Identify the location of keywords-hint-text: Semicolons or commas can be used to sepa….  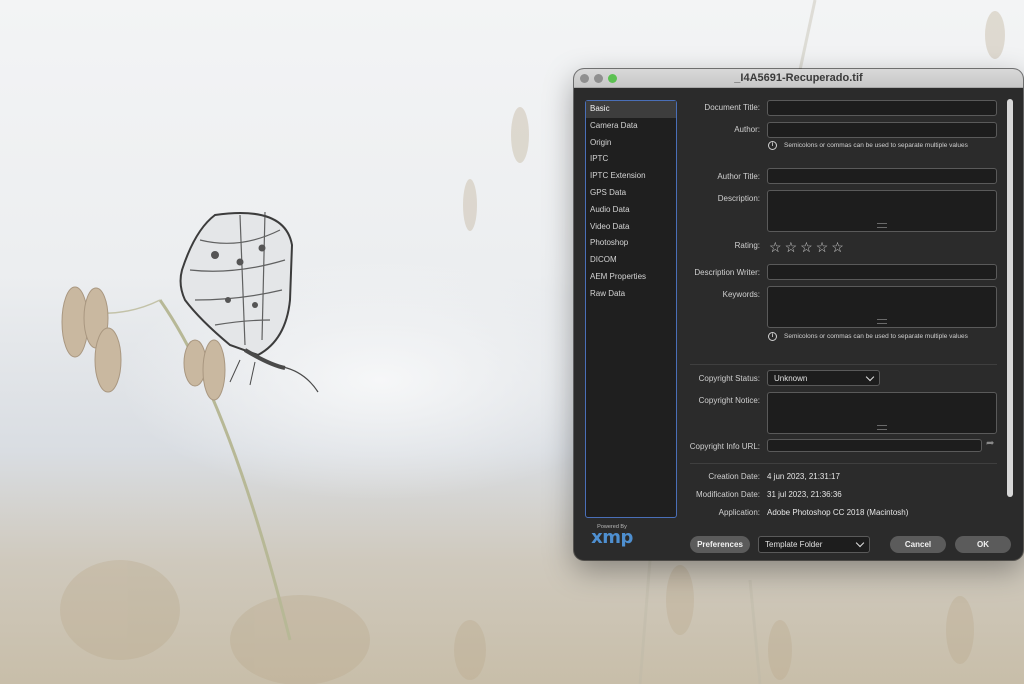
(876, 336).